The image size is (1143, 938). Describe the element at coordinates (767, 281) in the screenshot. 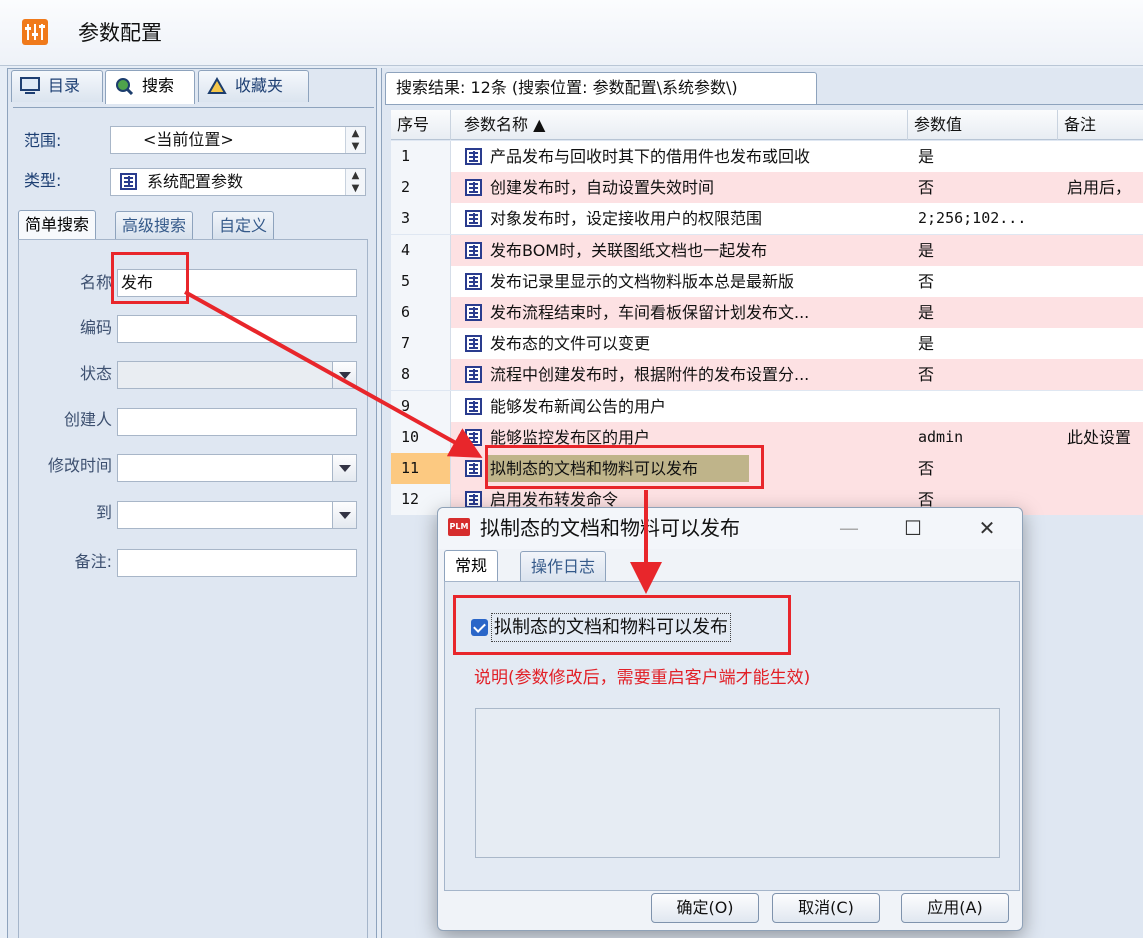

I see `table-row: 5 发布记录里显示的文档物料版本总是最新版 否` at that location.